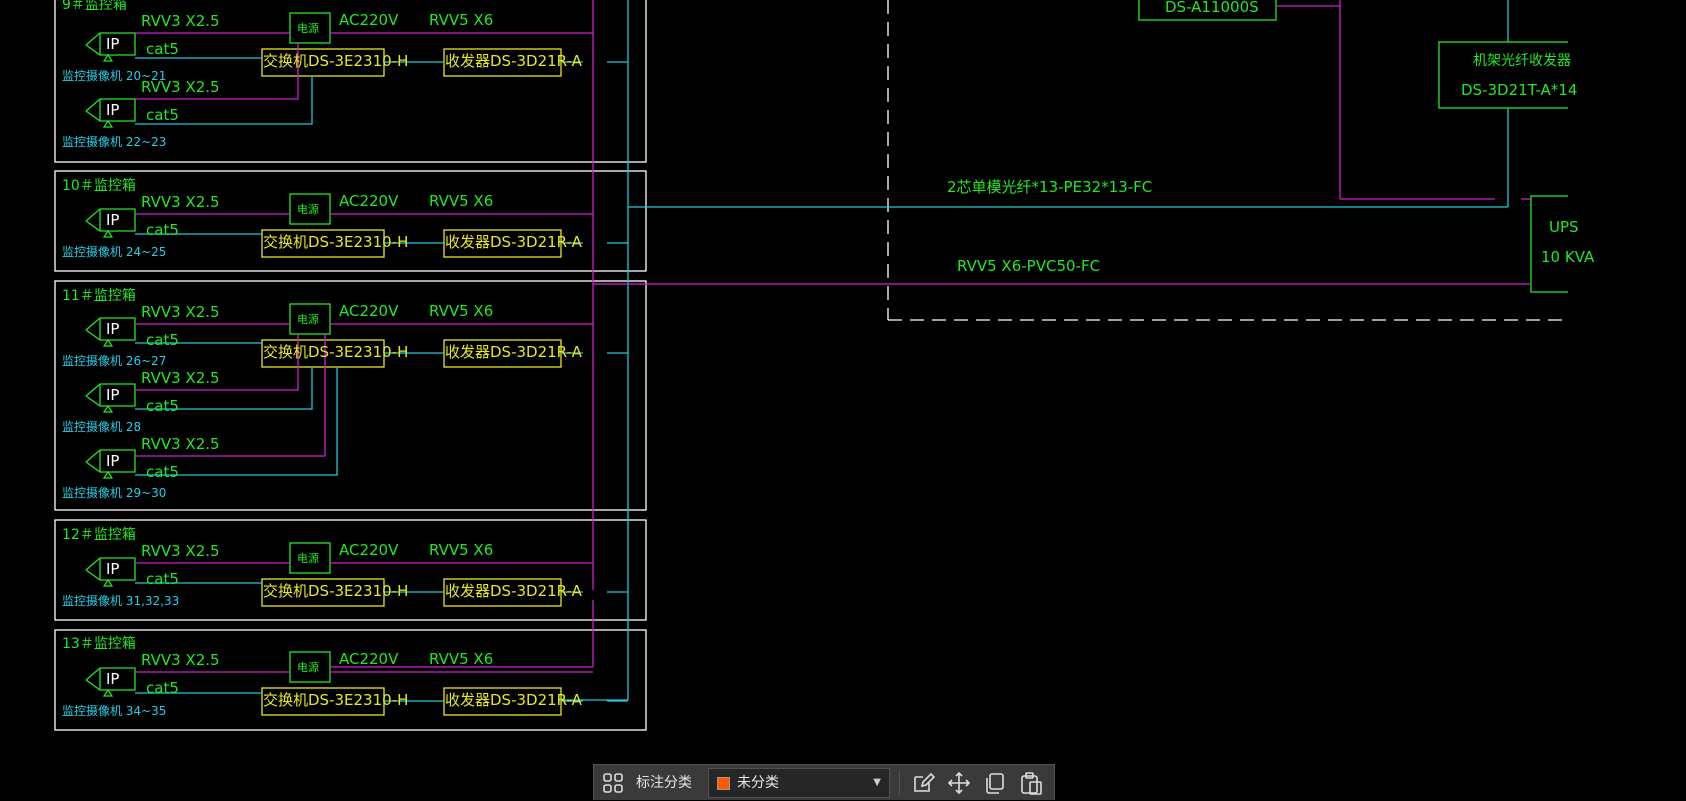 This screenshot has height=801, width=1686. What do you see at coordinates (1519, 90) in the screenshot?
I see `rack-model: DS-3D21T-A*14` at bounding box center [1519, 90].